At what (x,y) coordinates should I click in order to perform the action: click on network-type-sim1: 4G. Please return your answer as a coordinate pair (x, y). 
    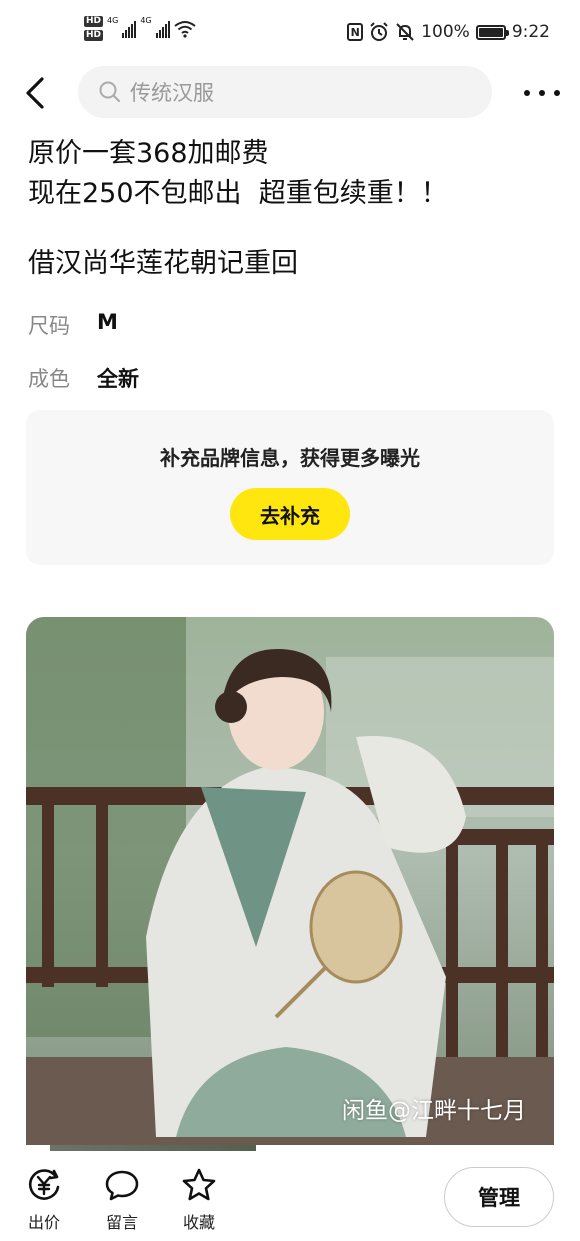
    Looking at the image, I should click on (113, 20).